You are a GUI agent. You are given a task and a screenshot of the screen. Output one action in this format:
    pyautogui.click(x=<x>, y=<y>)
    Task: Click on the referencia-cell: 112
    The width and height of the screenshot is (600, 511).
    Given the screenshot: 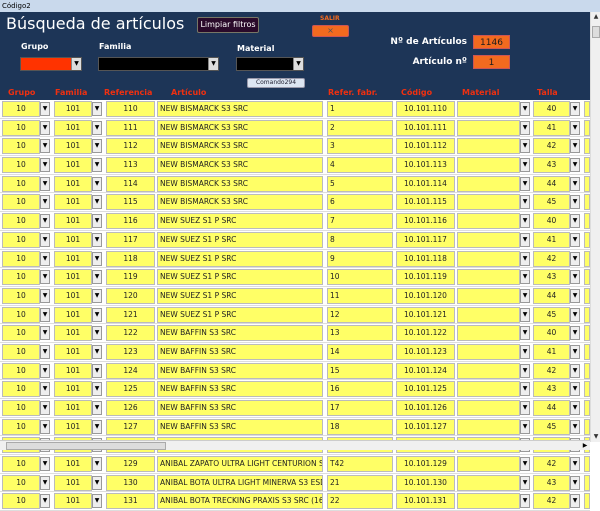 What is the action you would take?
    pyautogui.click(x=130, y=146)
    